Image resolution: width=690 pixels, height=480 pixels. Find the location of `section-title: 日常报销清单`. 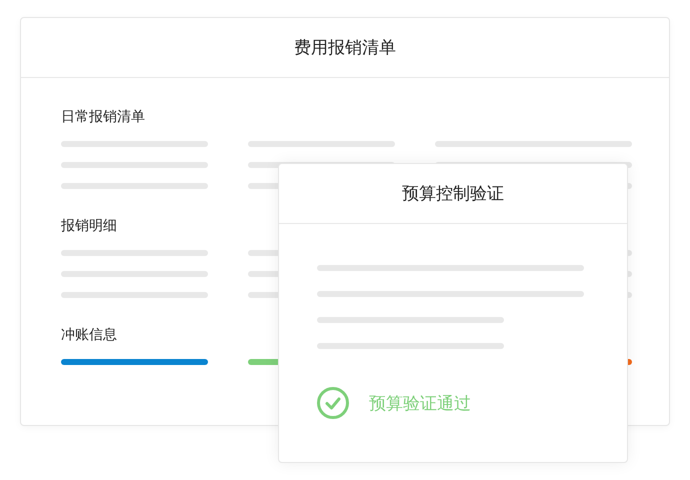

section-title: 日常报销清单 is located at coordinates (103, 117).